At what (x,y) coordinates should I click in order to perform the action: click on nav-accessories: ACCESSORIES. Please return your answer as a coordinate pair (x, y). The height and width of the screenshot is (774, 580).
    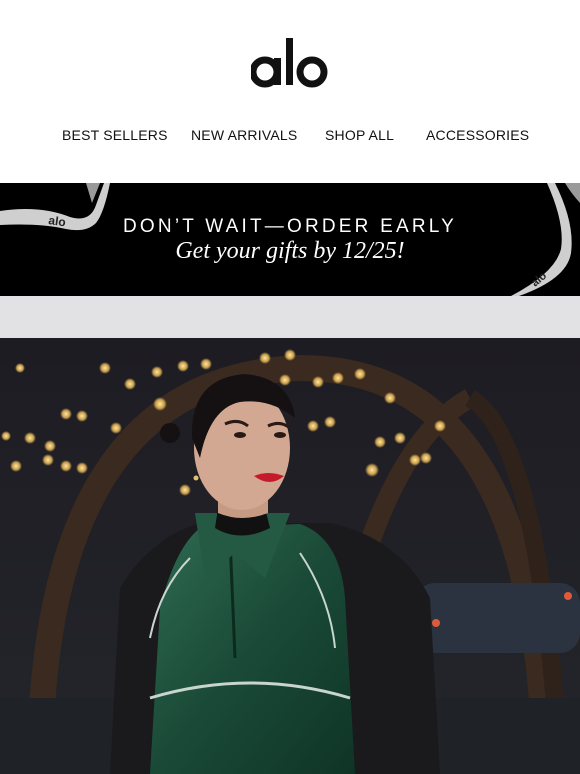
    Looking at the image, I should click on (477, 135).